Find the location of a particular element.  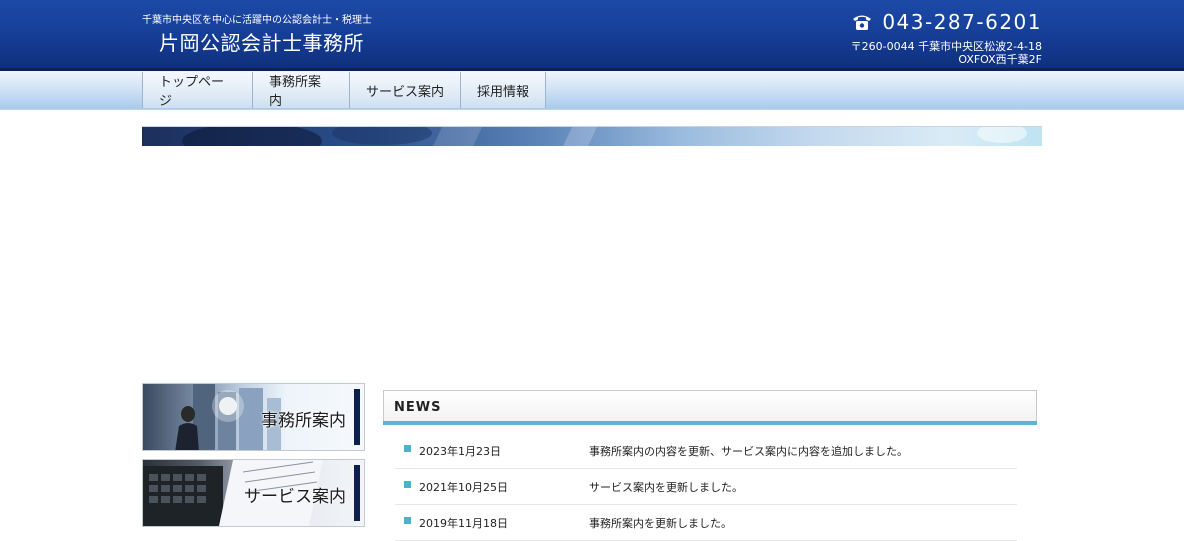

nav-item-services: サービス案内 is located at coordinates (404, 90).